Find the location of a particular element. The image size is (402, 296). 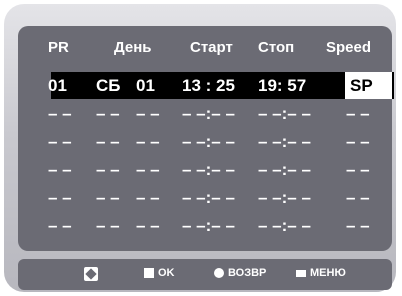

navigation-control is located at coordinates (91, 274).